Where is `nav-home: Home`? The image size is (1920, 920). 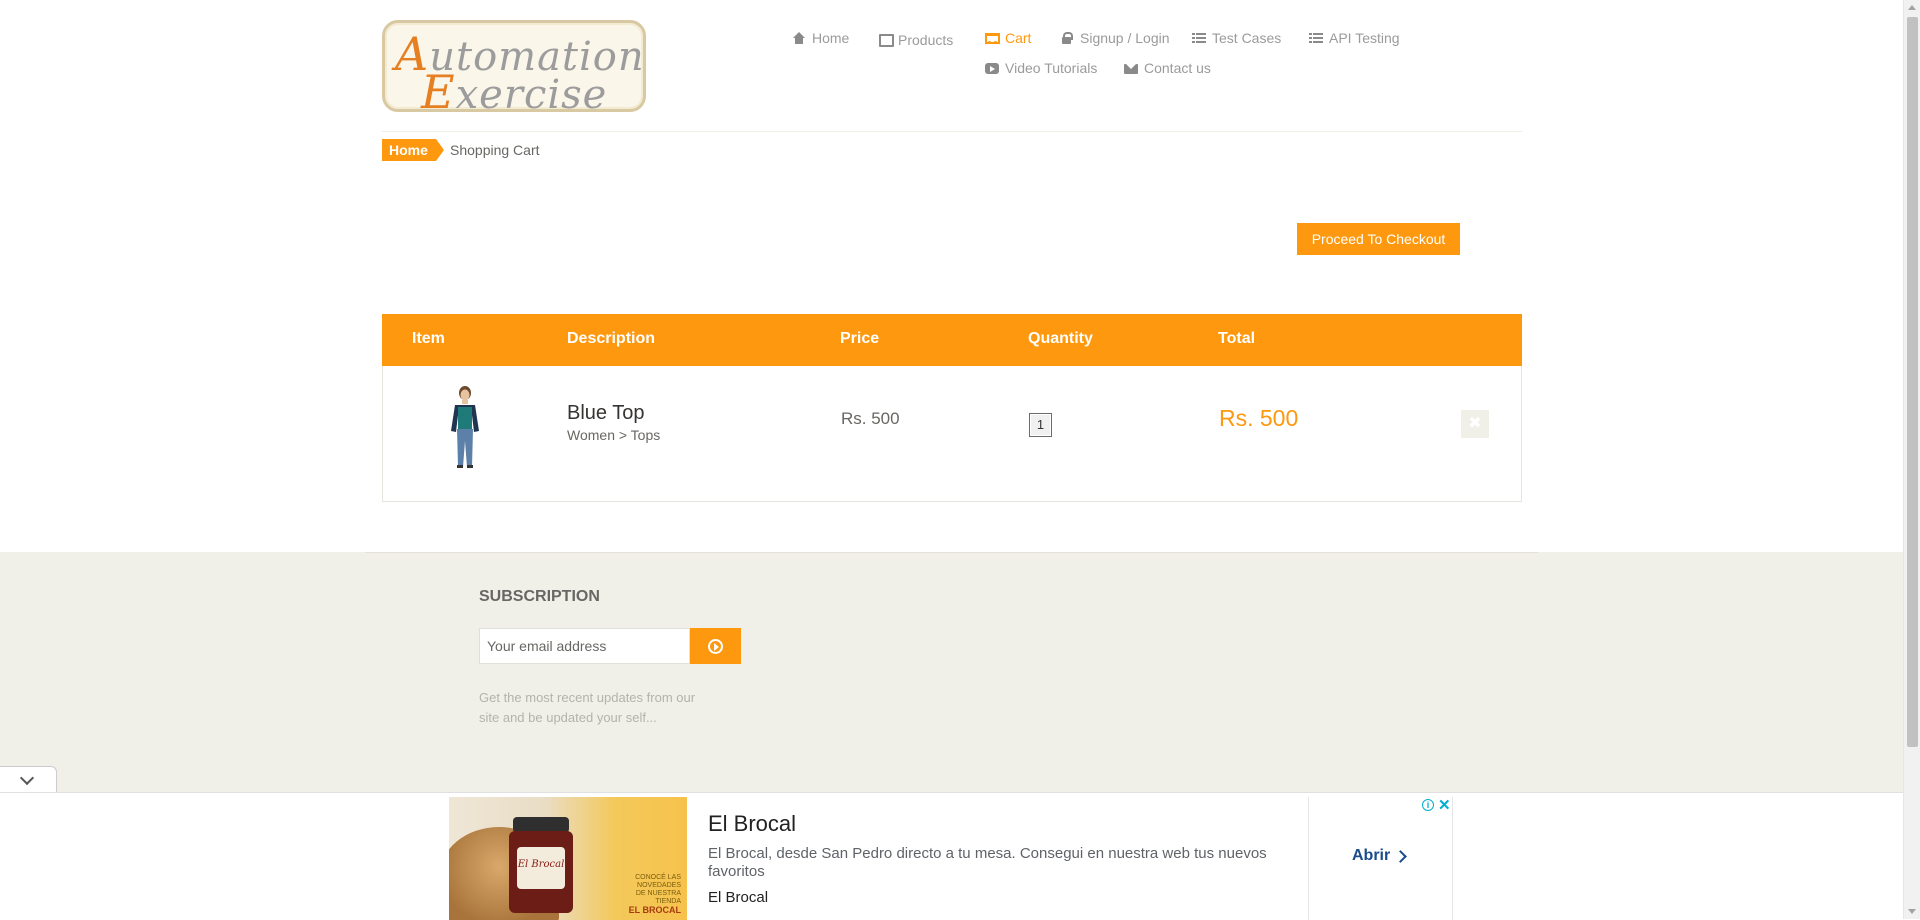 nav-home: Home is located at coordinates (820, 38).